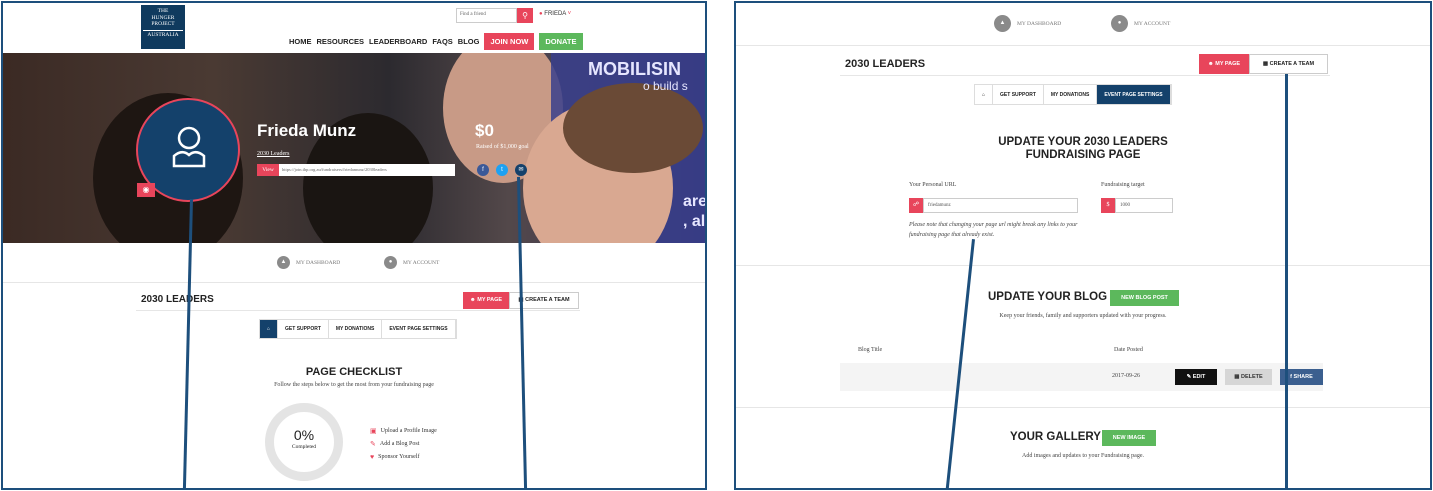  I want to click on date-posted-column-header: Date Posted, so click(1128, 350).